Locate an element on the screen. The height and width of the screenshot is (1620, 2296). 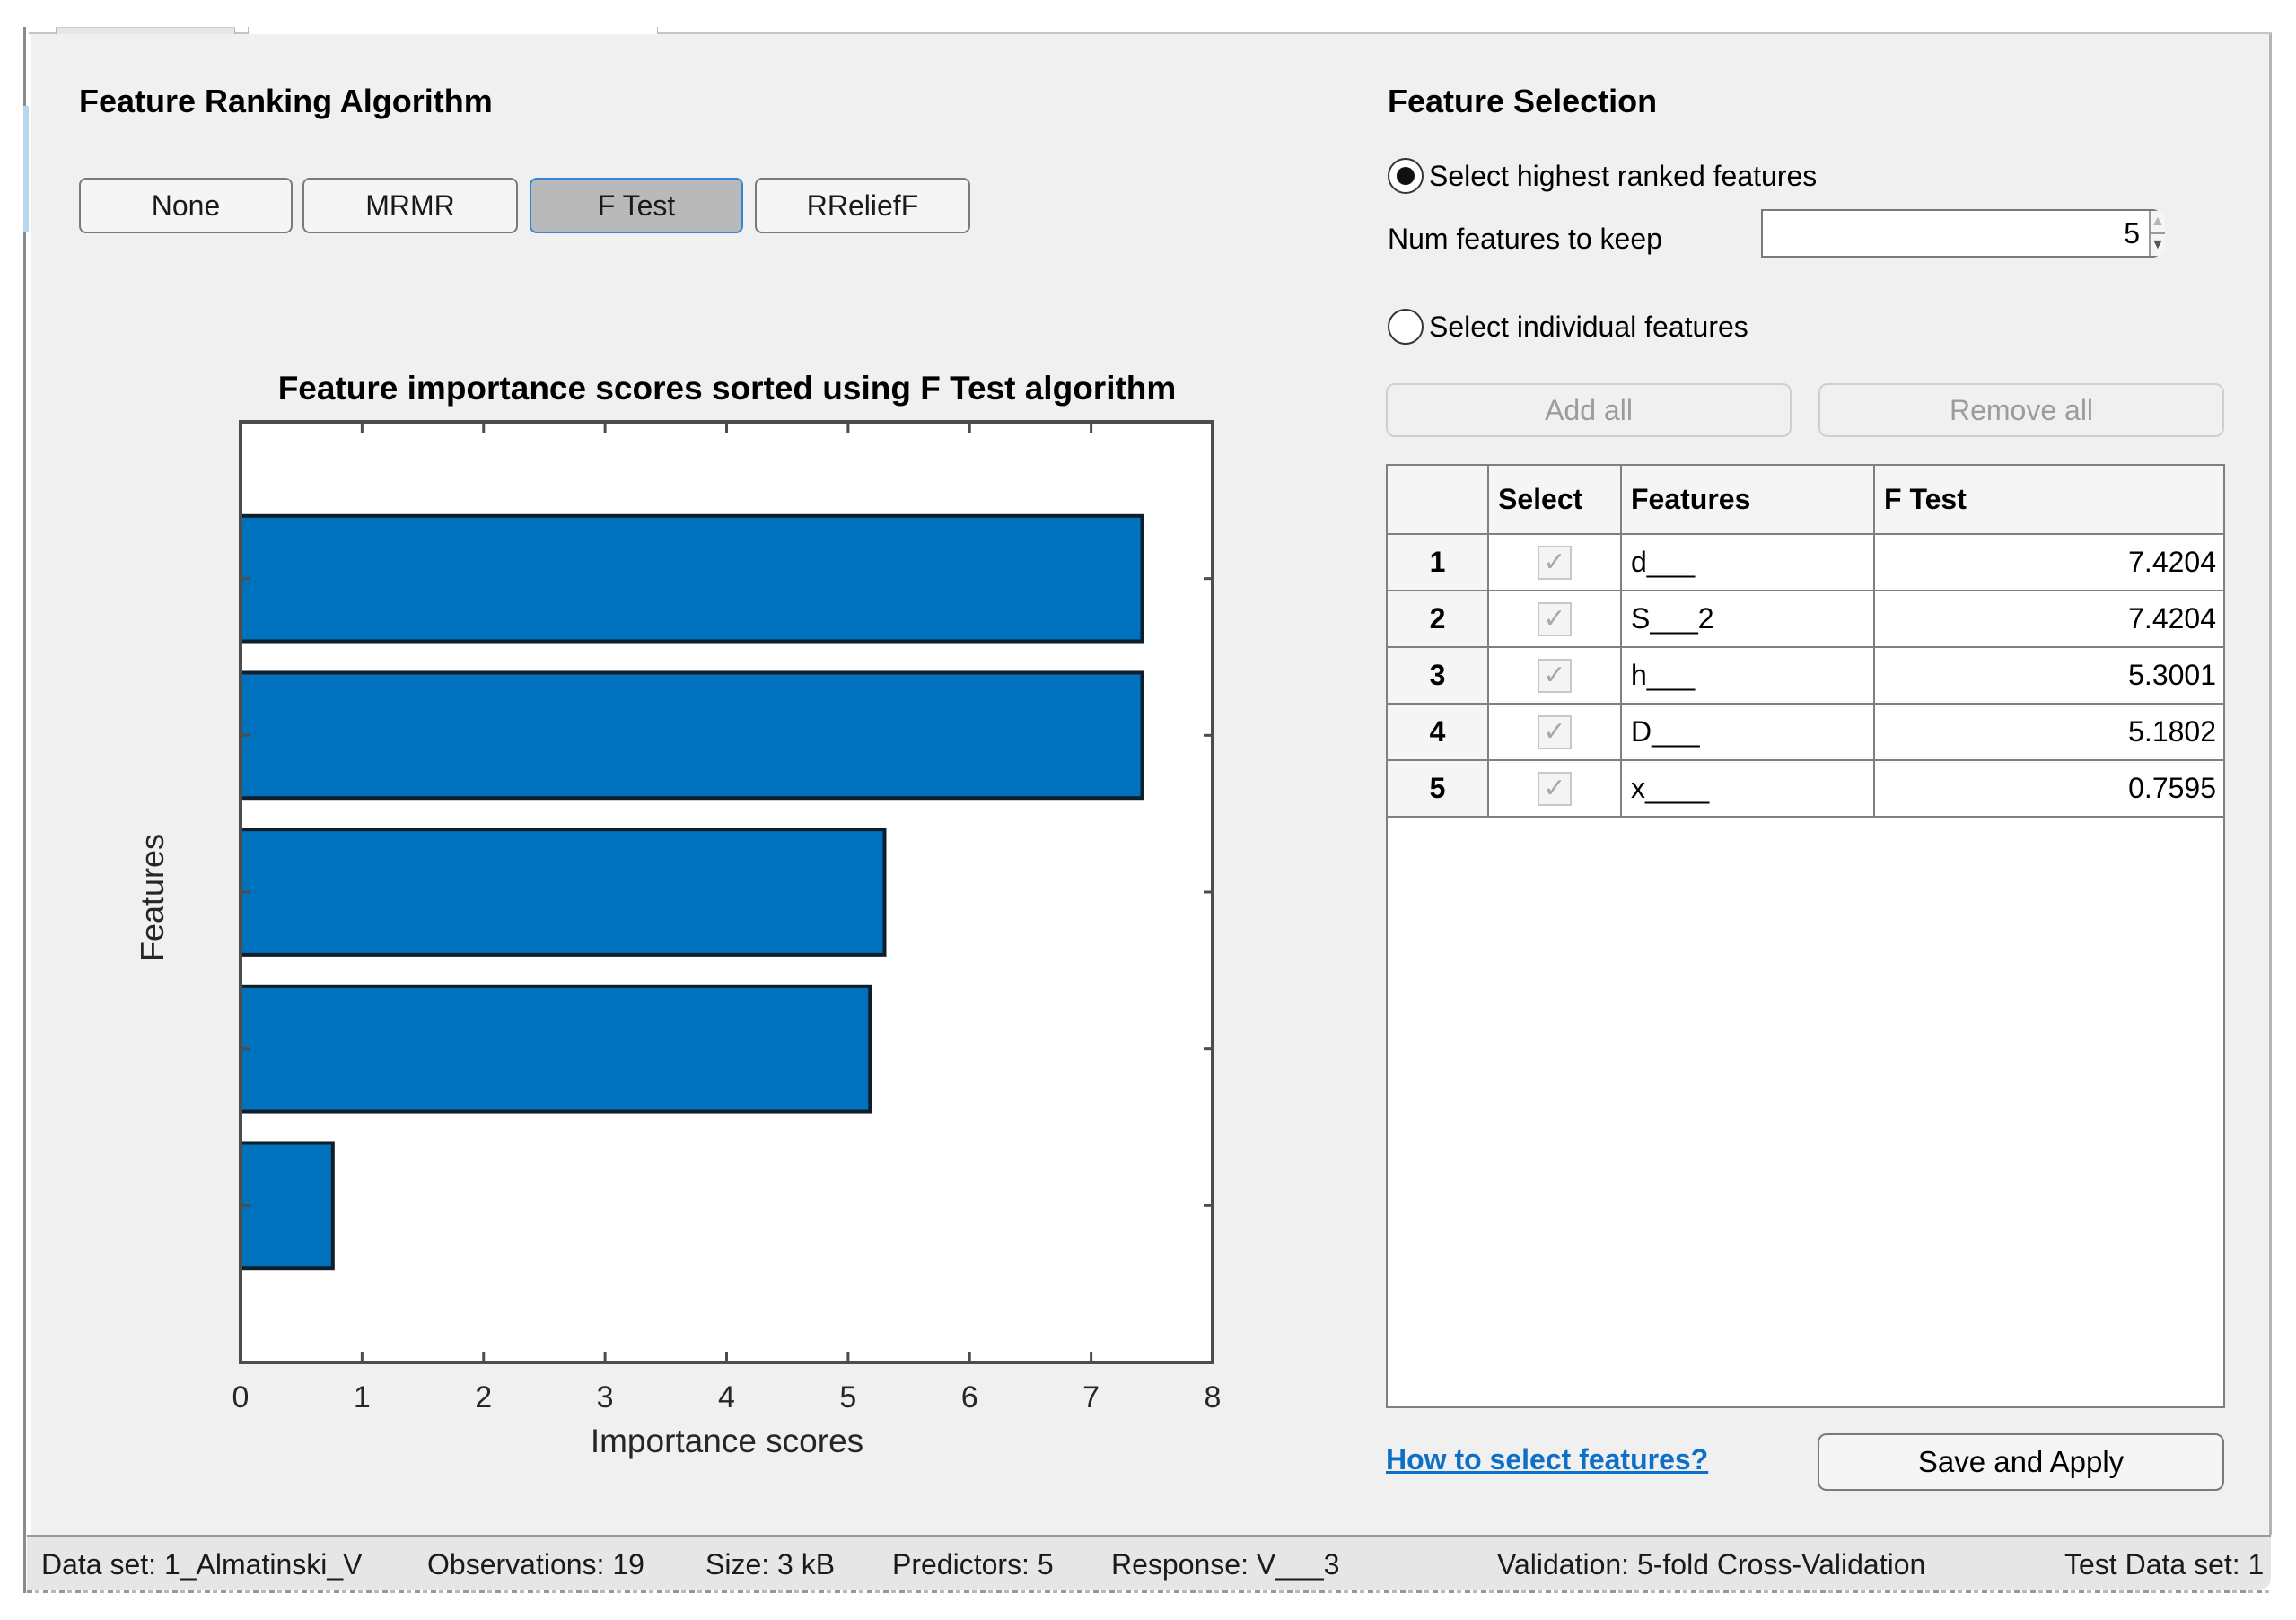
spinner-buttons: ▲ ▼ is located at coordinates (2157, 233).